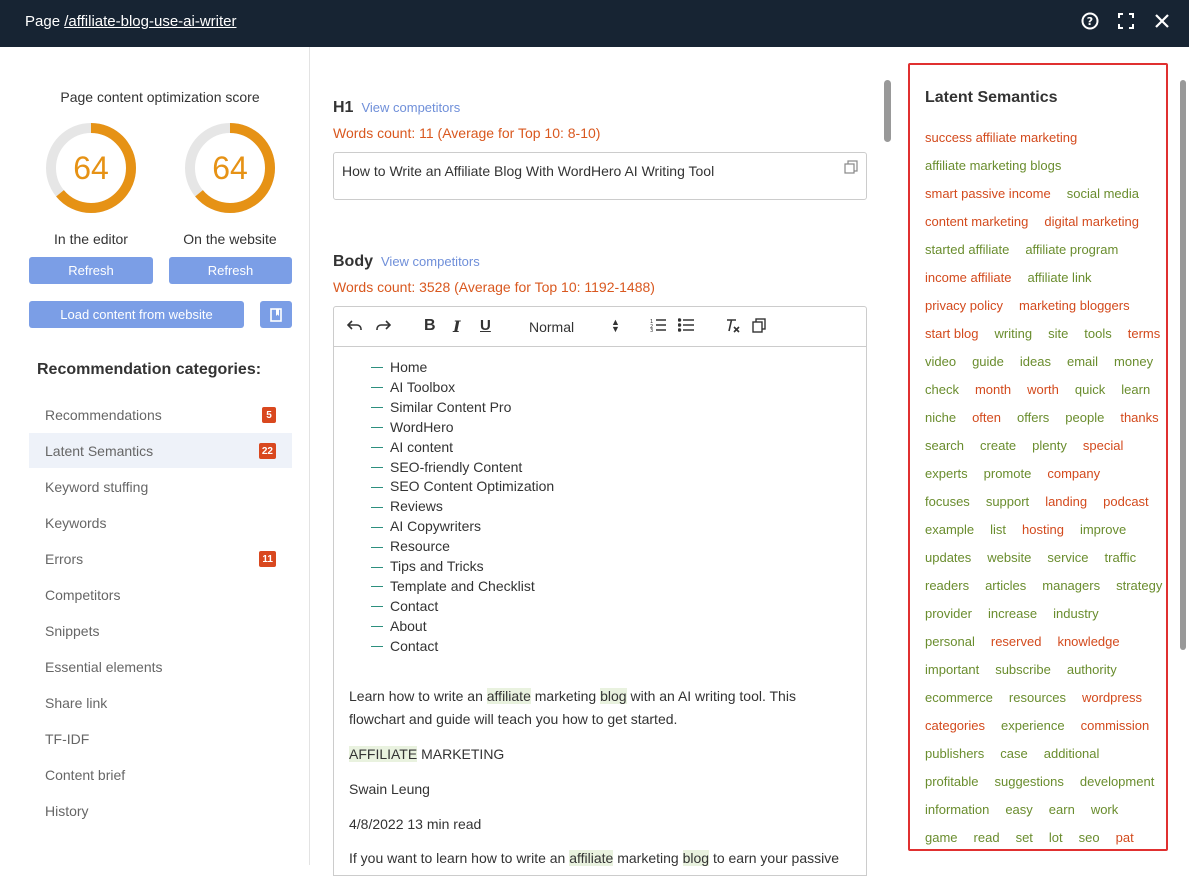  I want to click on keyword-tag: affiliate program, so click(1071, 249).